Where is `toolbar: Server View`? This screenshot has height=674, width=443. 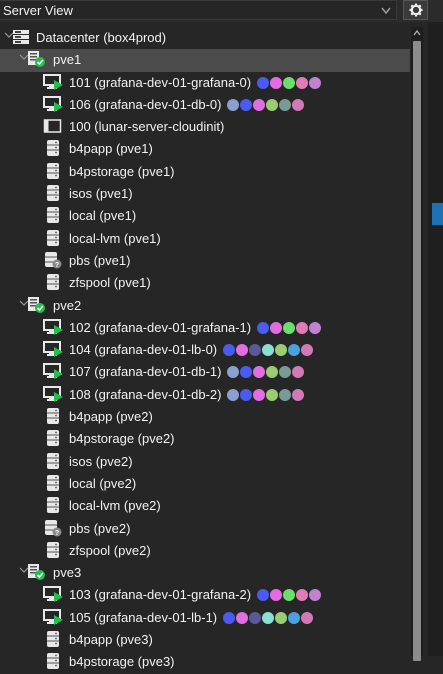
toolbar: Server View is located at coordinates (221, 11).